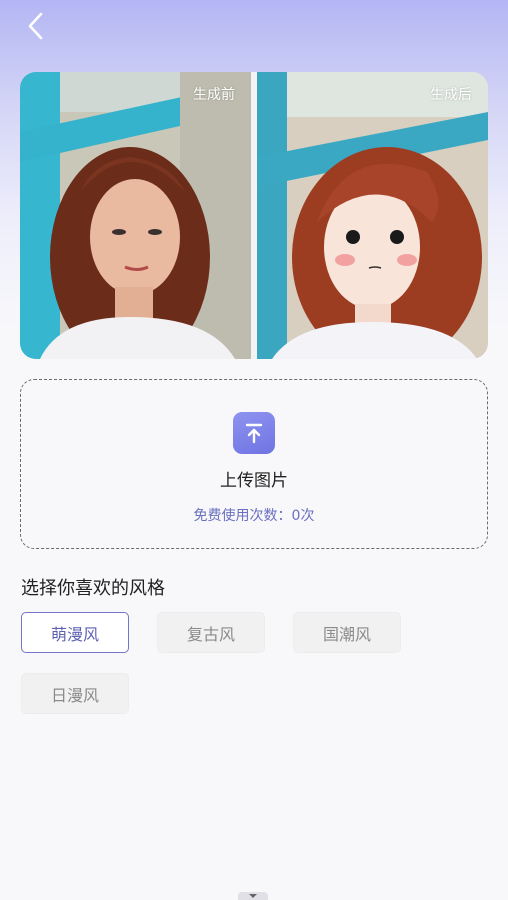 The height and width of the screenshot is (900, 508). I want to click on style-option-mengman: 萌漫风, so click(75, 632).